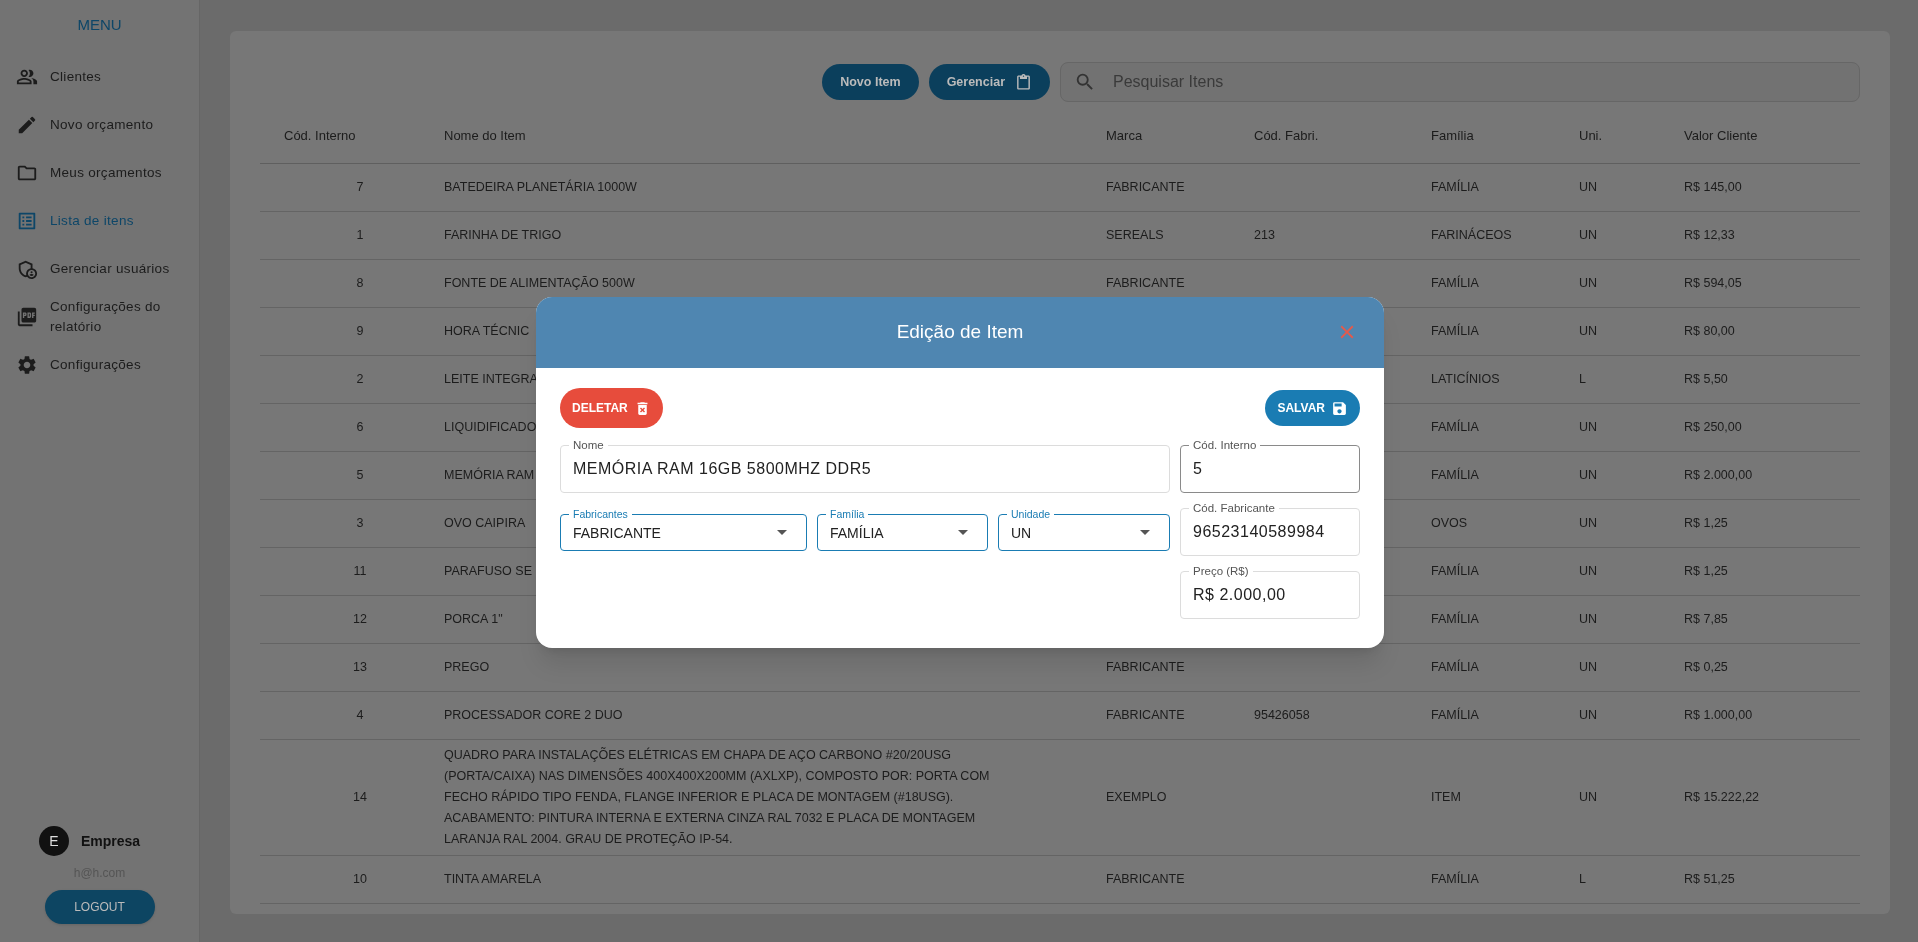 The height and width of the screenshot is (942, 1918). What do you see at coordinates (1240, 595) in the screenshot?
I see `field-value: R$ 2.000,00` at bounding box center [1240, 595].